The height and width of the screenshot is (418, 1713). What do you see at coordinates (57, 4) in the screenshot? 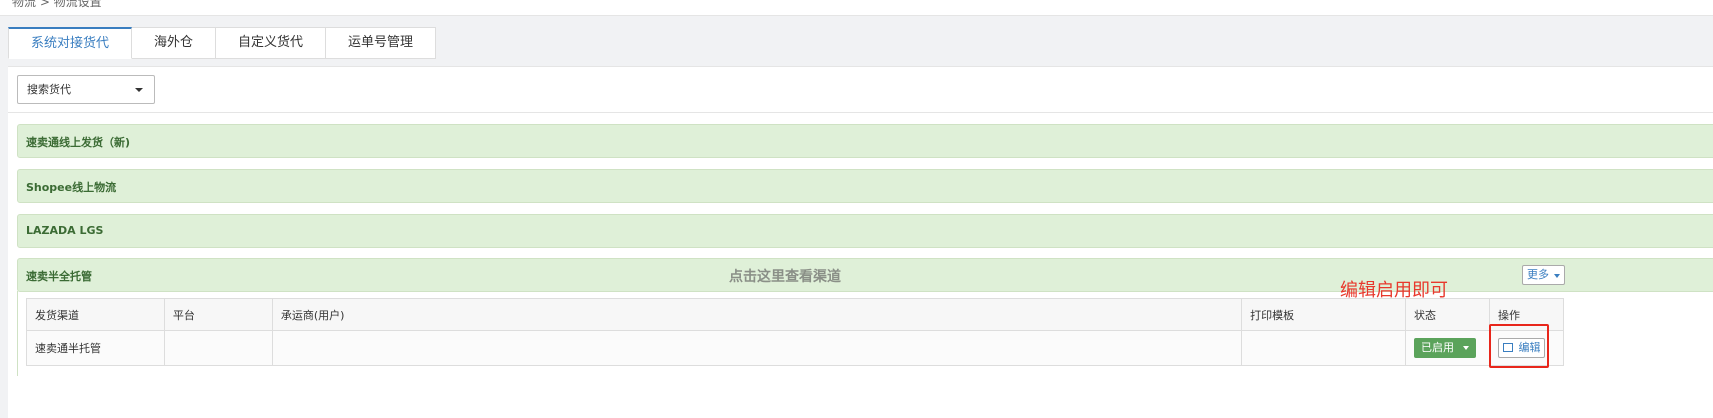
I see `breadcrumb: 物流 > 物流设置` at bounding box center [57, 4].